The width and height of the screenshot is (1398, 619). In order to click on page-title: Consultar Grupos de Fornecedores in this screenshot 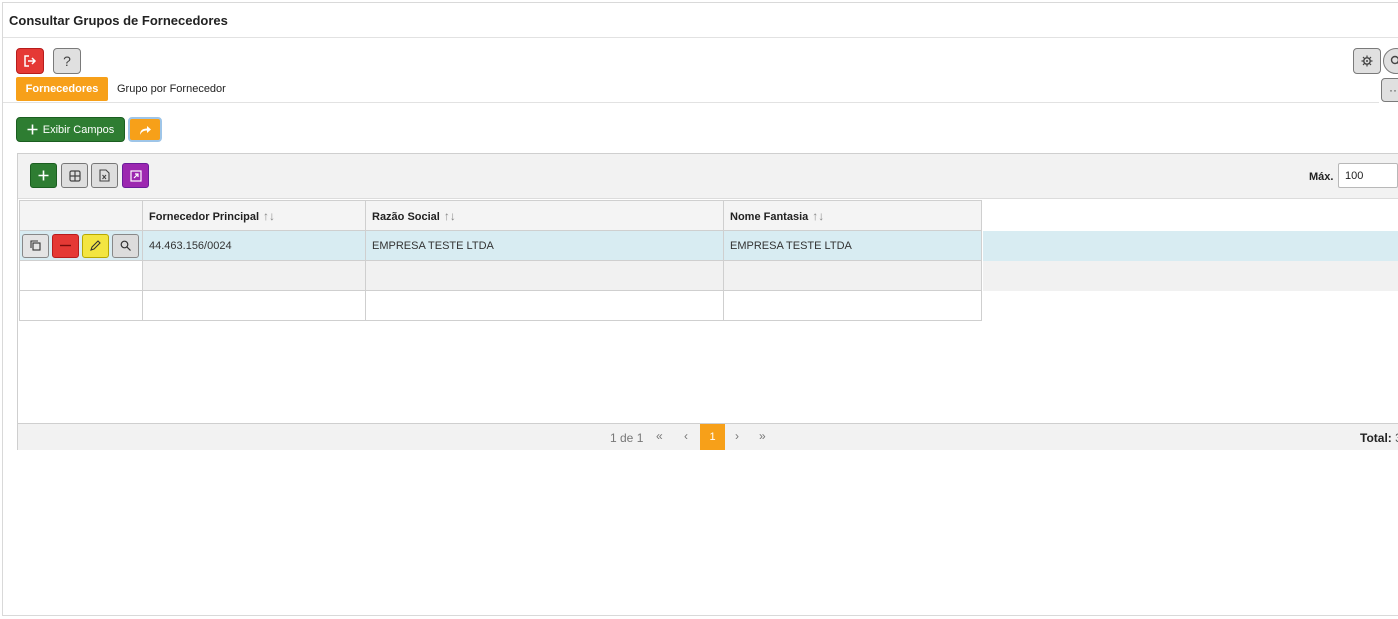, I will do `click(118, 20)`.